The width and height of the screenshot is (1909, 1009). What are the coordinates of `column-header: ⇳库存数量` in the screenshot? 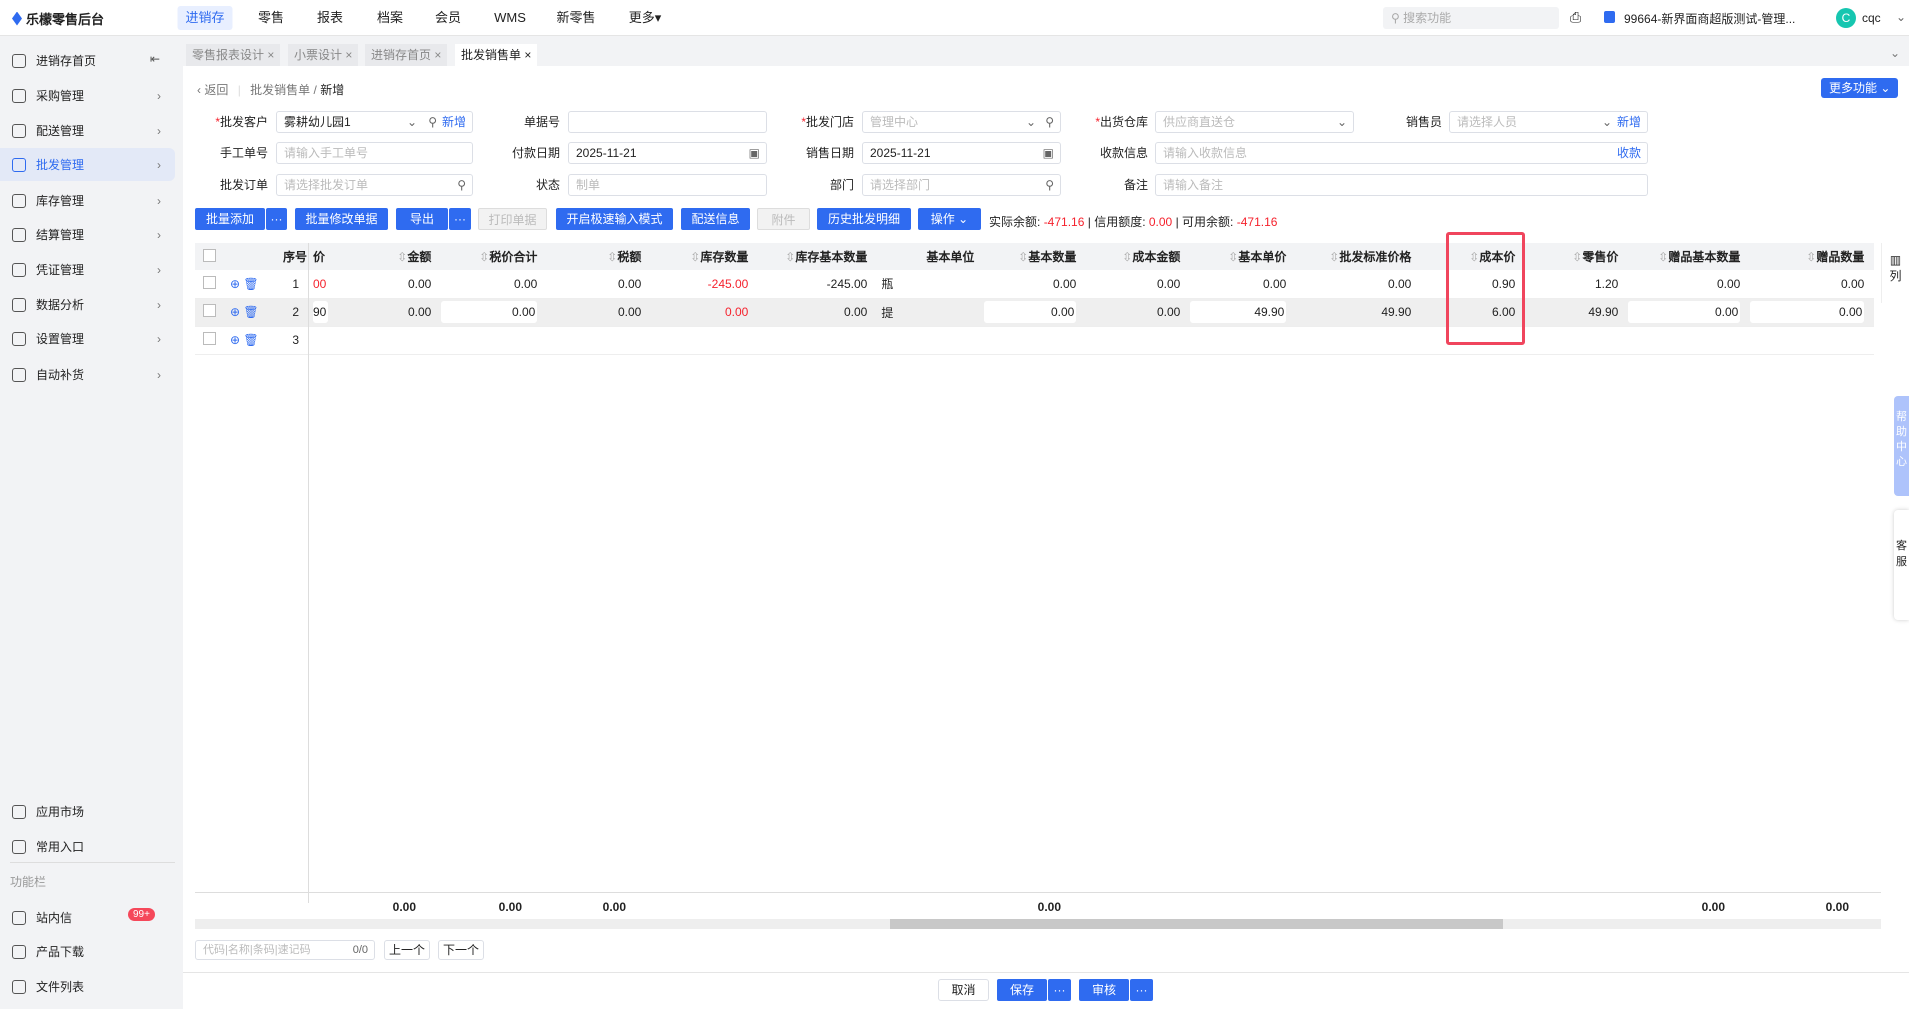 It's located at (705, 256).